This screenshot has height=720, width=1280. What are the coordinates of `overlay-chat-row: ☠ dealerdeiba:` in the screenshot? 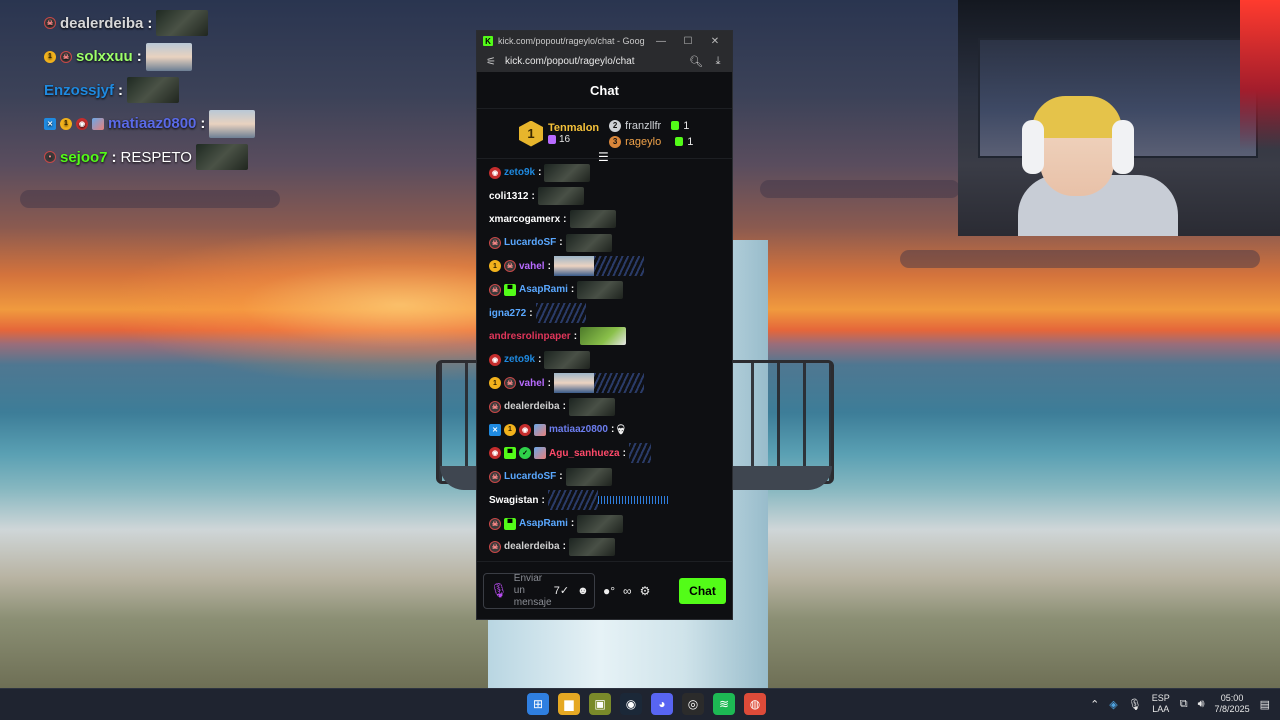 It's located at (194, 23).